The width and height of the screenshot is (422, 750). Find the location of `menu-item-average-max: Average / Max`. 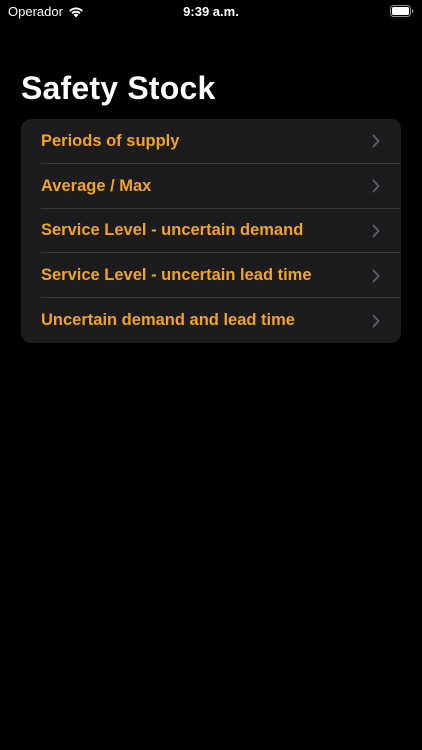

menu-item-average-max: Average / Max is located at coordinates (211, 186).